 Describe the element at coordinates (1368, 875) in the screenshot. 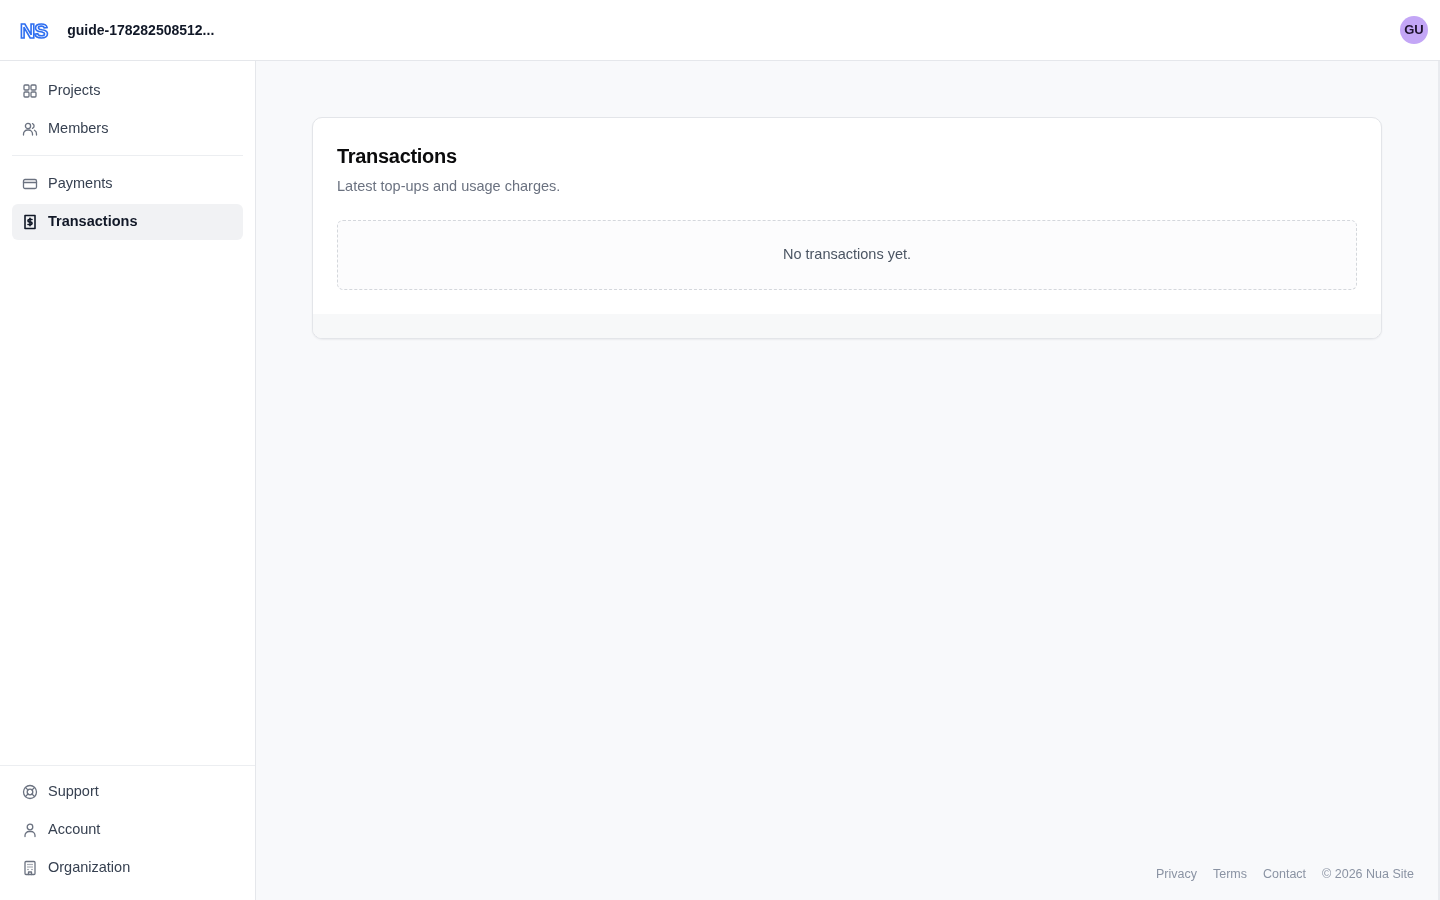

I see `copyright-text: © 2026 Nua Site` at that location.